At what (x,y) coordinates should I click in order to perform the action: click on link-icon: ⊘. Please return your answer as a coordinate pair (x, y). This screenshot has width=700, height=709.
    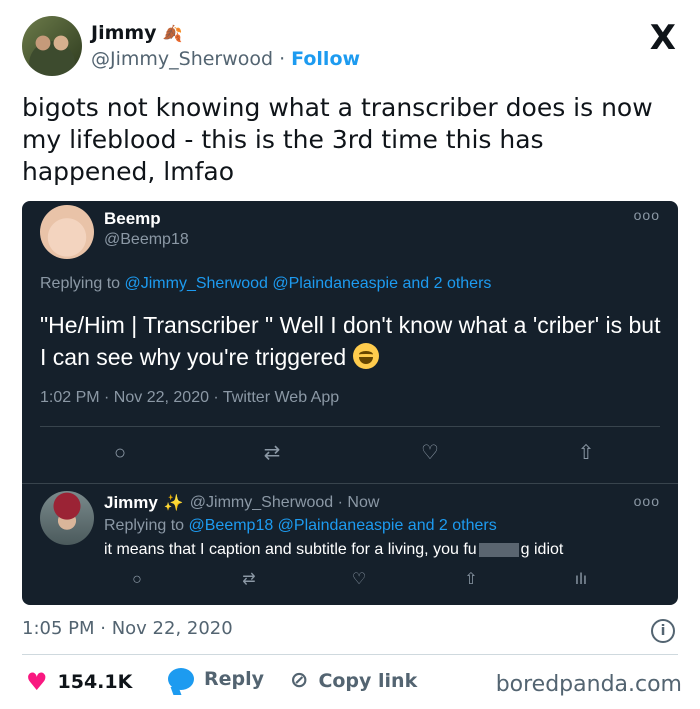
    Looking at the image, I should click on (299, 680).